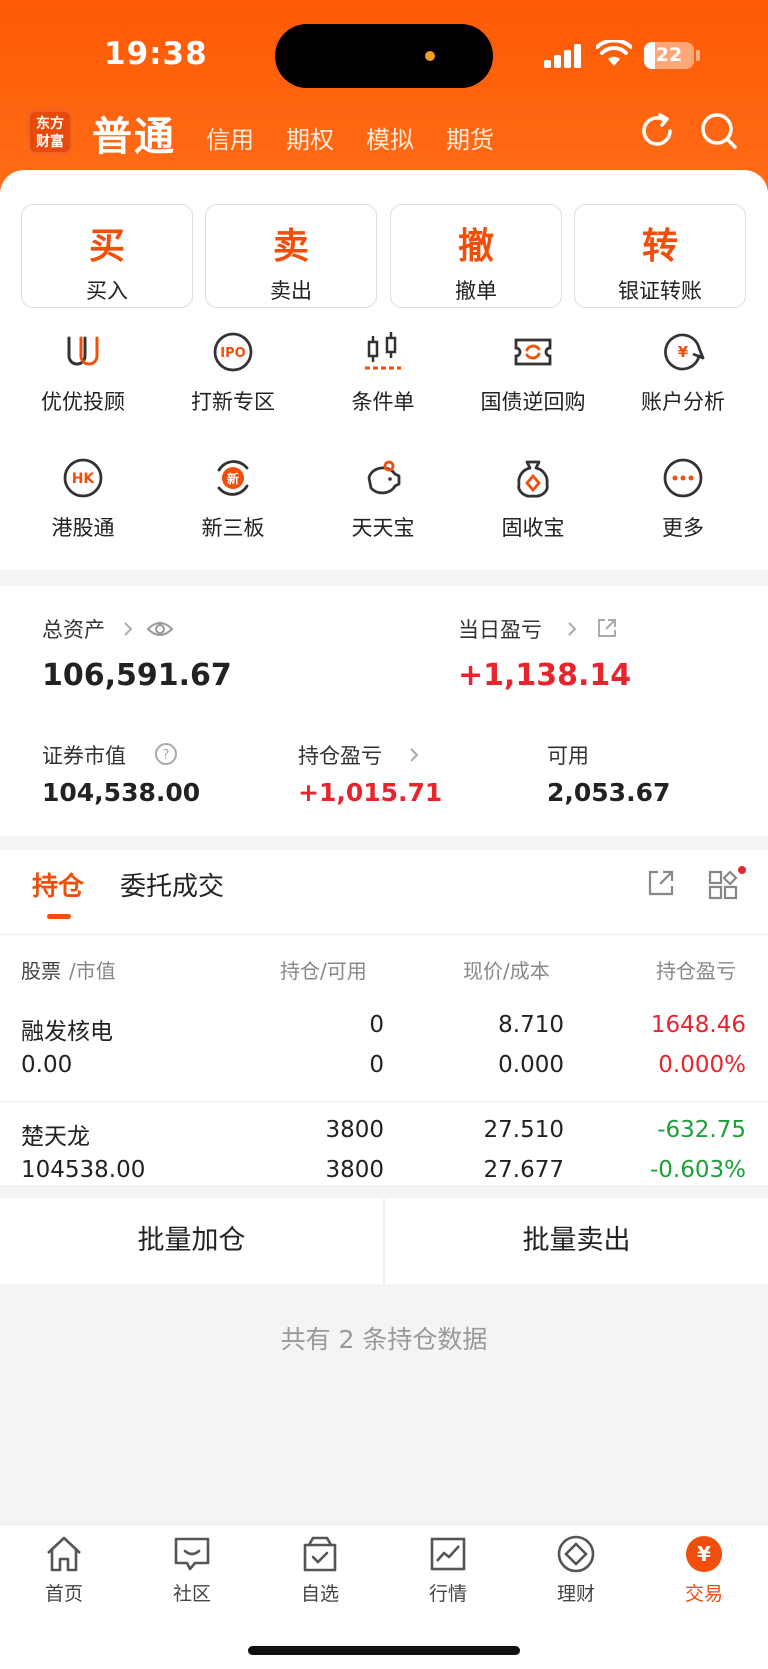 The image size is (768, 1669). I want to click on buy-button: 买买入, so click(107, 256).